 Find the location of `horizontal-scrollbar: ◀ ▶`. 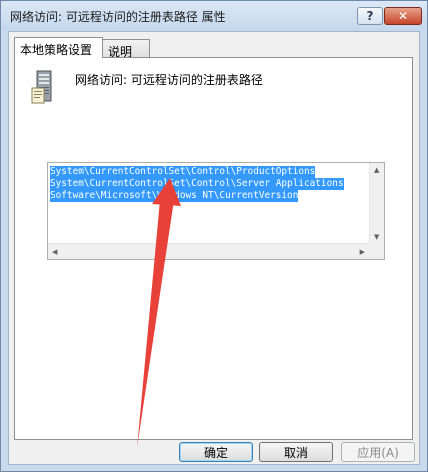

horizontal-scrollbar: ◀ ▶ is located at coordinates (208, 251).